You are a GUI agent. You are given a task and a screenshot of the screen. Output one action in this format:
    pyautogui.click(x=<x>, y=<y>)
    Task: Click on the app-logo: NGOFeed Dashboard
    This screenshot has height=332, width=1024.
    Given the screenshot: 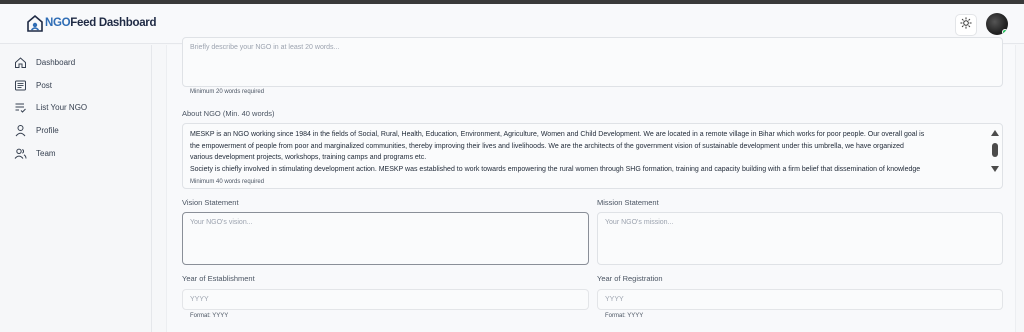 What is the action you would take?
    pyautogui.click(x=91, y=23)
    